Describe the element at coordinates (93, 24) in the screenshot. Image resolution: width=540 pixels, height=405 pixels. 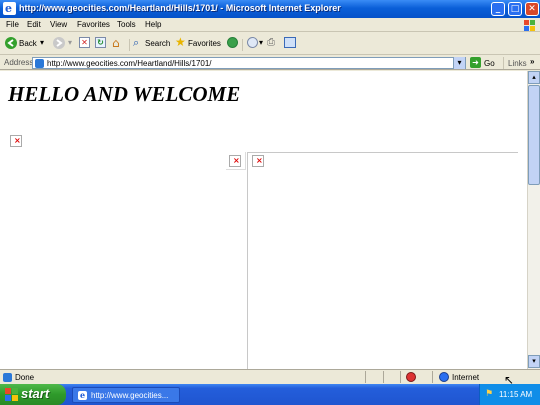
I see `menu-favorites: Favorites` at that location.